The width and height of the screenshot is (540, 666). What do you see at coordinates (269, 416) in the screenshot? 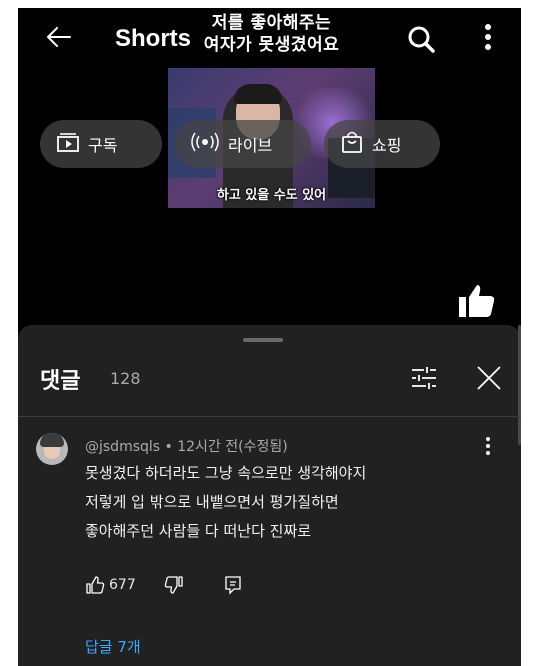
I see `divider` at bounding box center [269, 416].